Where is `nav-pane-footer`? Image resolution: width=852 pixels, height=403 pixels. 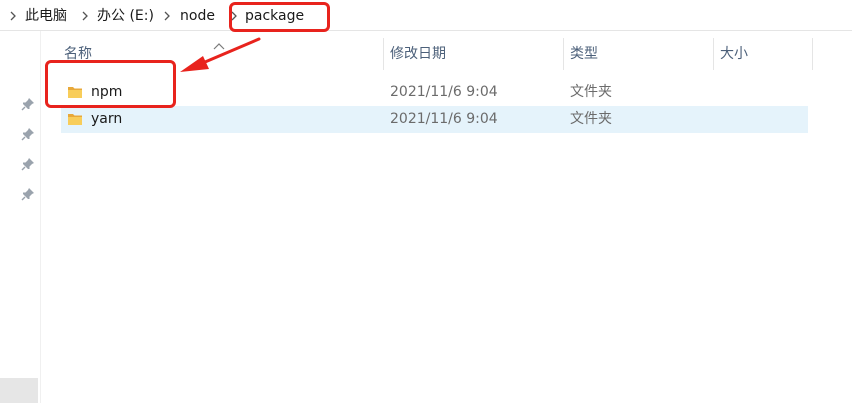
nav-pane-footer is located at coordinates (19, 390).